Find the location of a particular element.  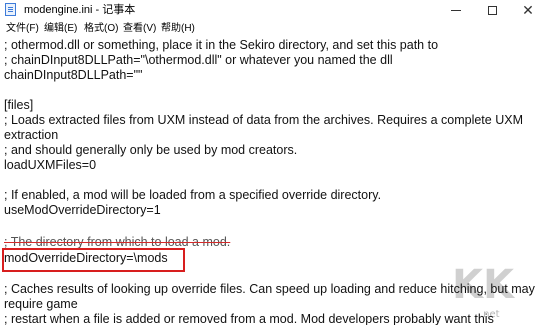

menu-format: 格式(O) is located at coordinates (101, 28).